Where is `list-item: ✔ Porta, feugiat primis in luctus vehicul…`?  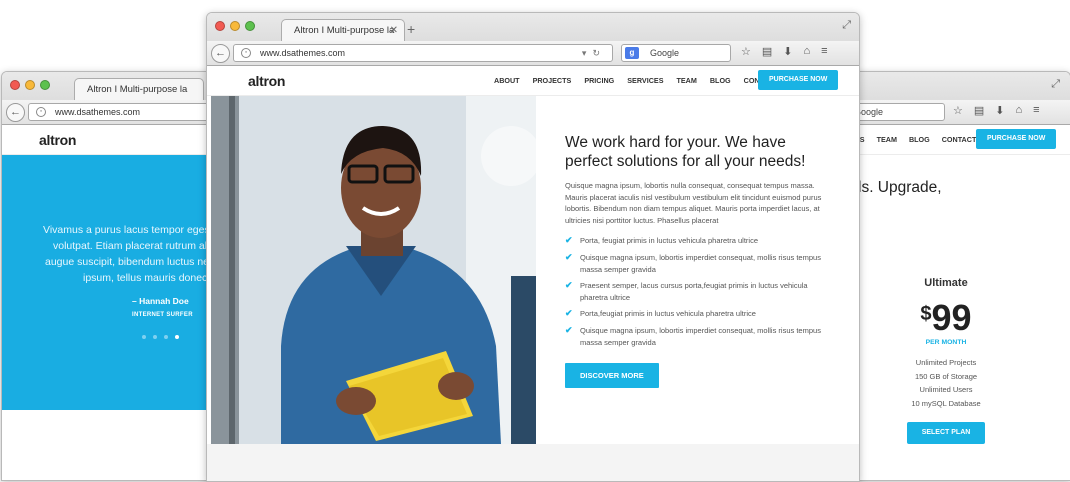
list-item: ✔ Porta, feugiat primis in luctus vehicul… is located at coordinates (700, 241).